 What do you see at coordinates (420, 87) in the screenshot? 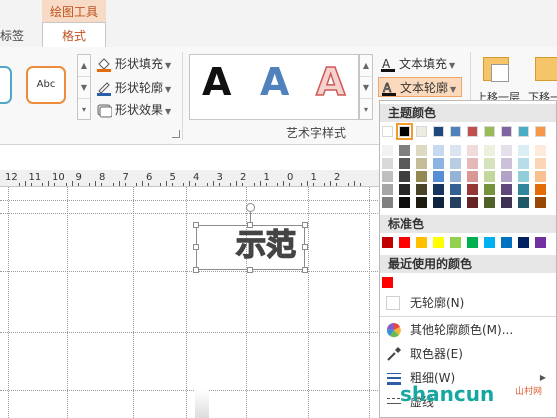
I see `text-outline-button: A 文本轮廓 ▼` at bounding box center [420, 87].